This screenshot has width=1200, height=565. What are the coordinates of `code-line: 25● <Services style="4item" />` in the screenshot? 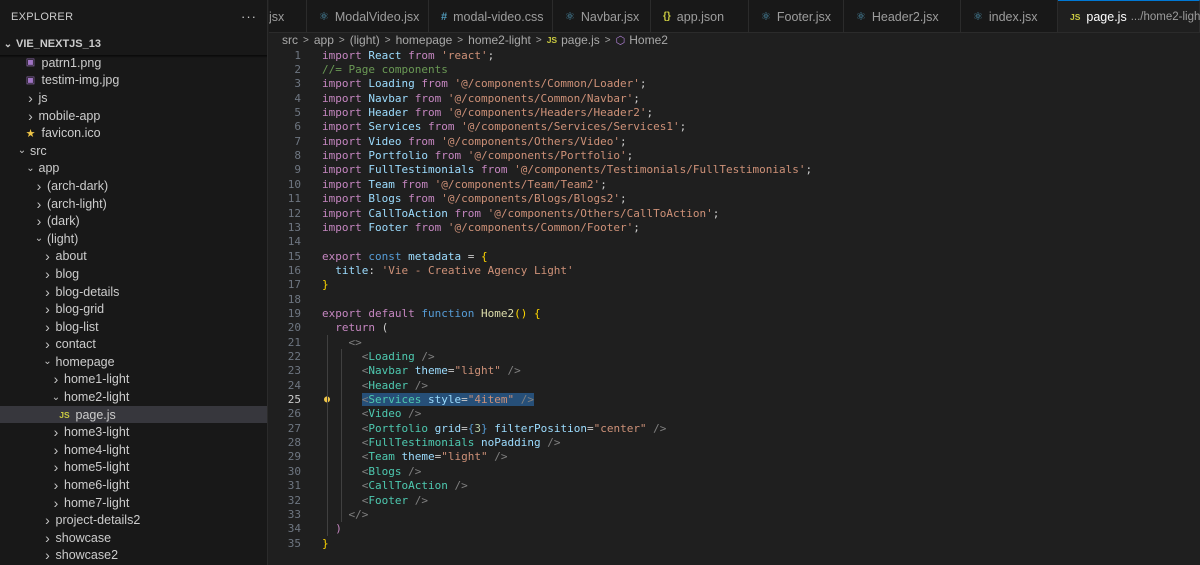 It's located at (734, 399).